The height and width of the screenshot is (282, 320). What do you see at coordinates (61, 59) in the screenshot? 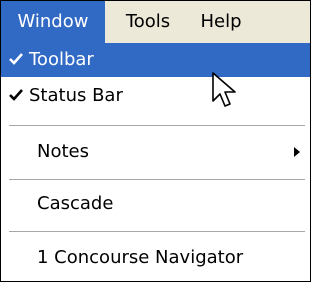
I see `menu-item-label: Toolbar` at bounding box center [61, 59].